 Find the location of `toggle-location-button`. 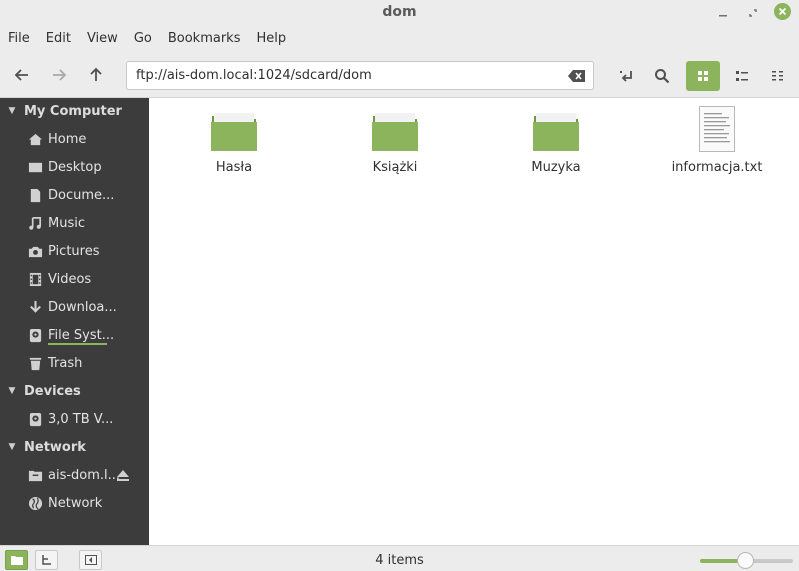

toggle-location-button is located at coordinates (627, 76).